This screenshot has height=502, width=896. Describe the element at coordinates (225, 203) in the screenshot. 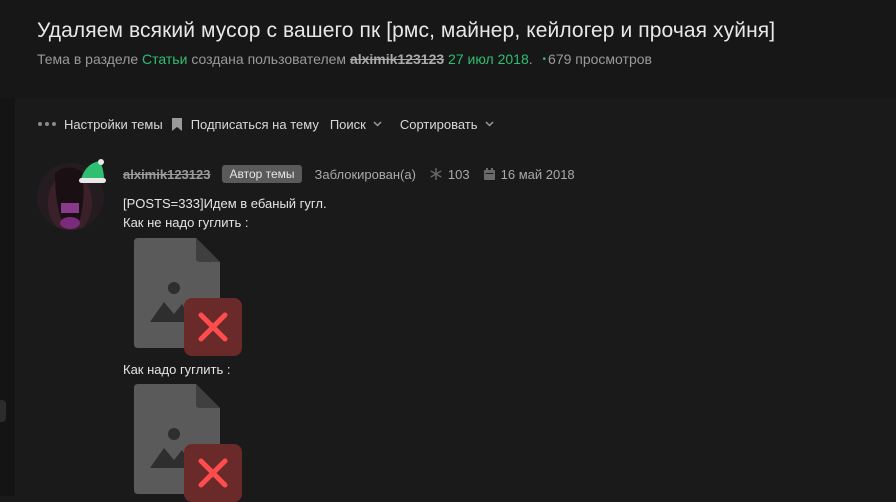

I see `post-text-line: [POSTS=333]Идем в ебаный гугл.` at that location.